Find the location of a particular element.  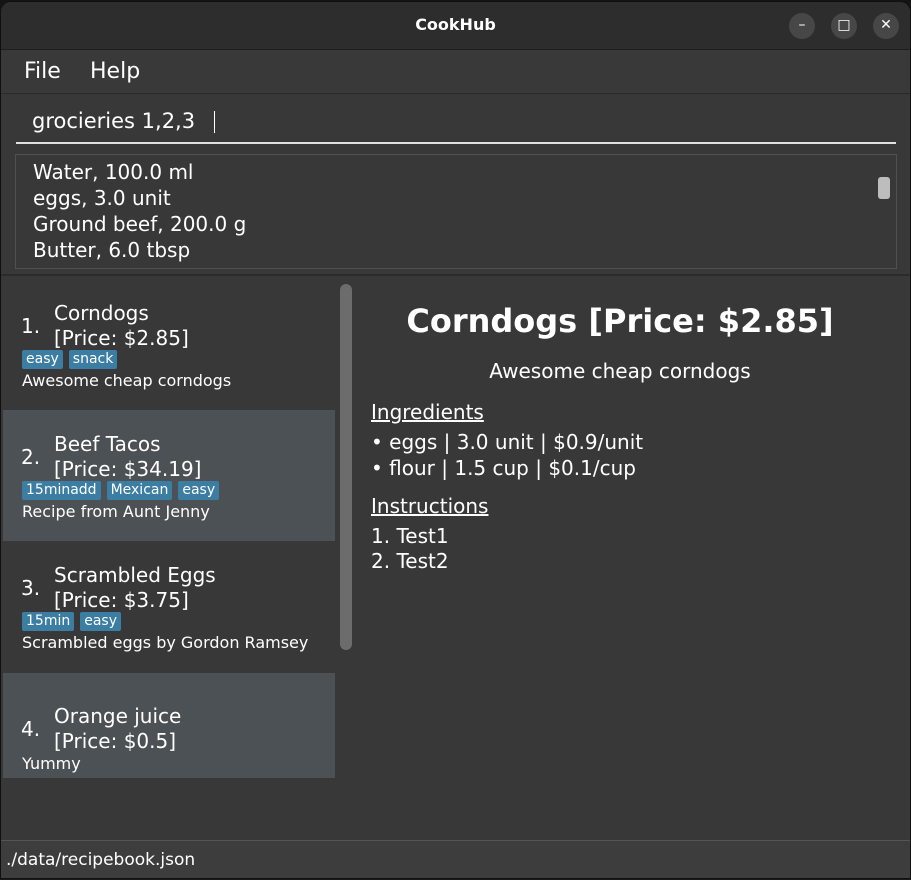

minimize-icon: – is located at coordinates (802, 25).